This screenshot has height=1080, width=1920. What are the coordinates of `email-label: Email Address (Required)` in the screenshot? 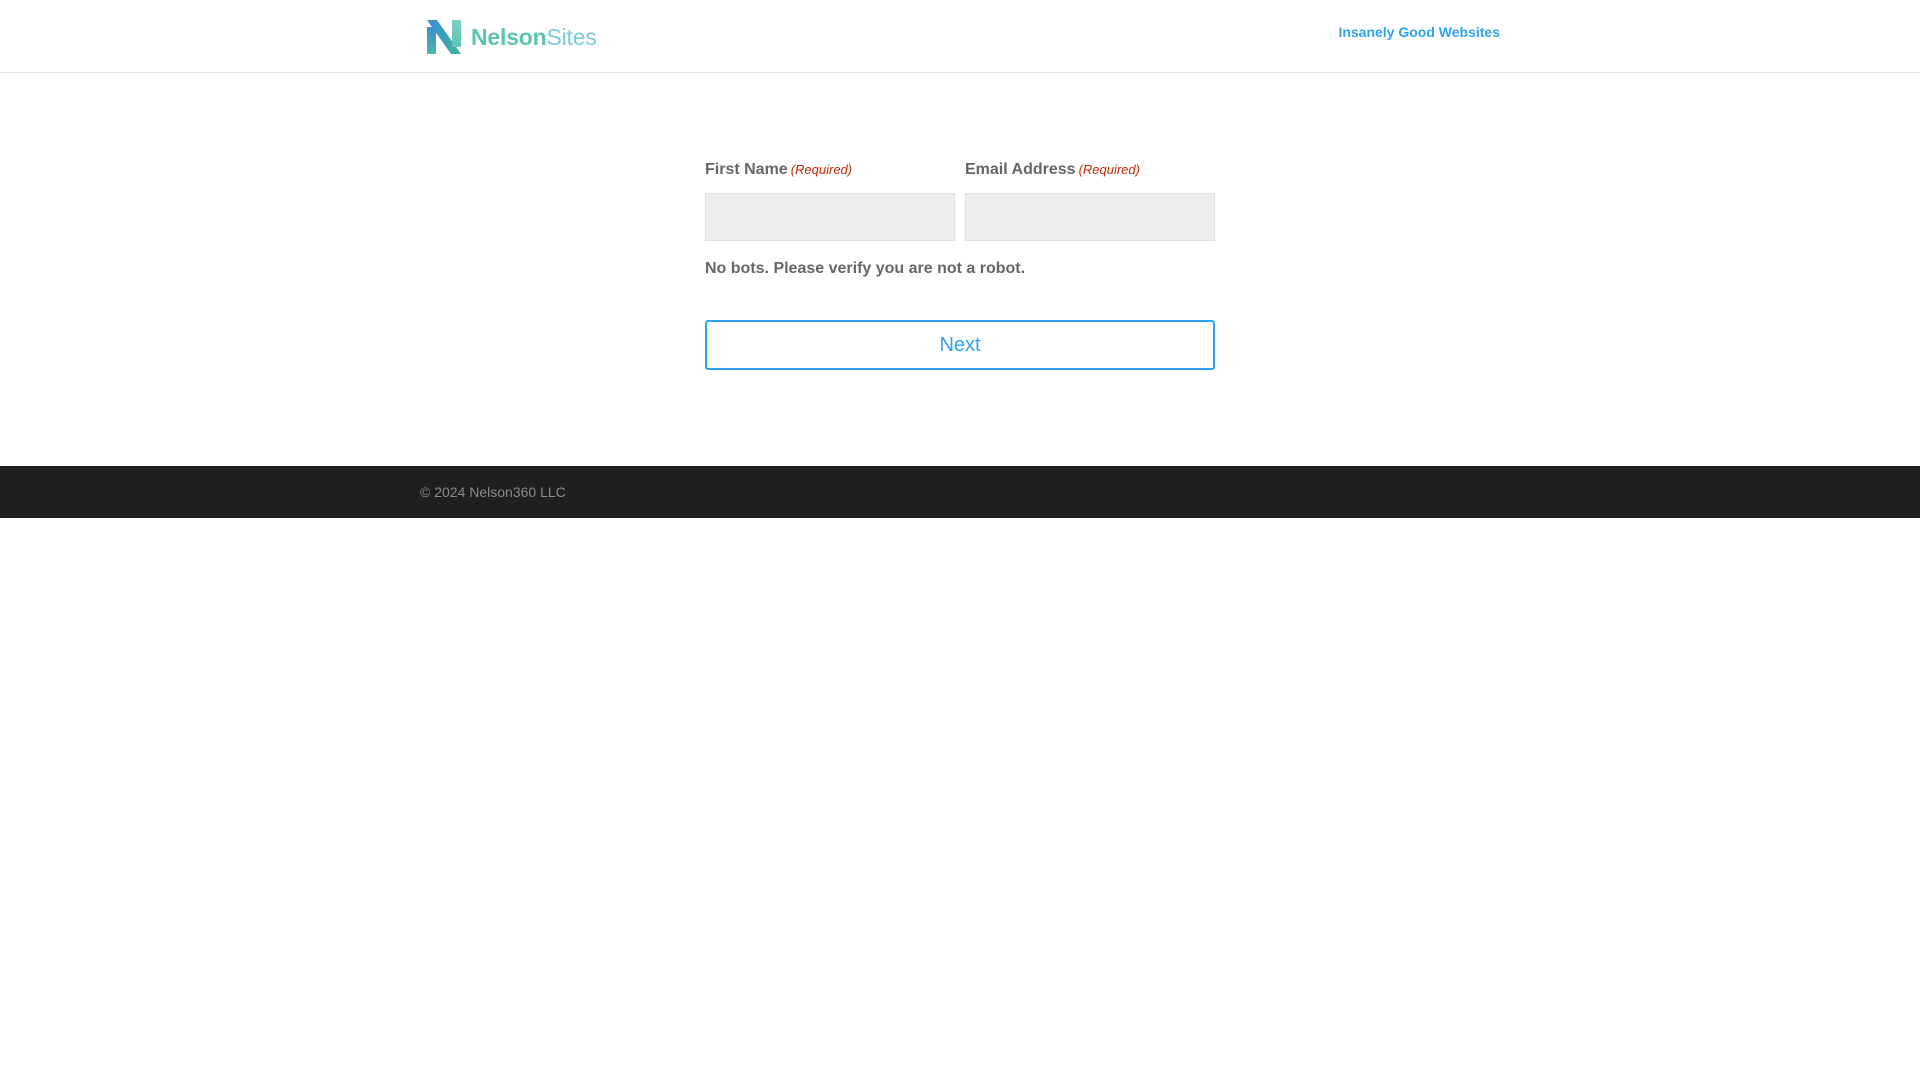 It's located at (1052, 169).